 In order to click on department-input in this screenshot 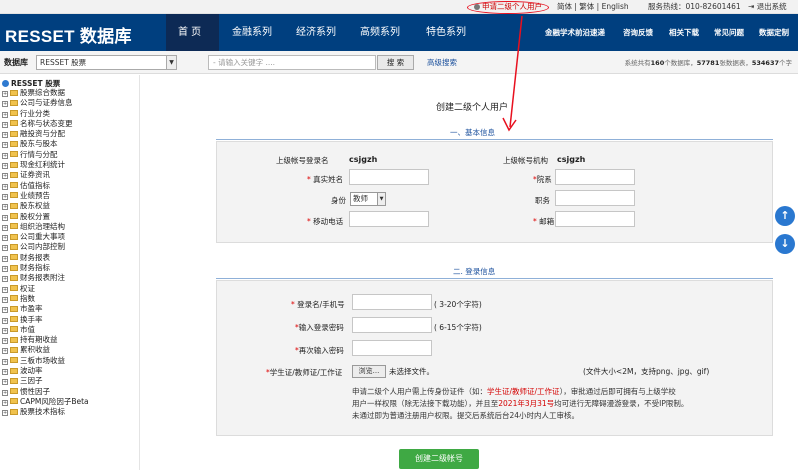, I will do `click(595, 177)`.